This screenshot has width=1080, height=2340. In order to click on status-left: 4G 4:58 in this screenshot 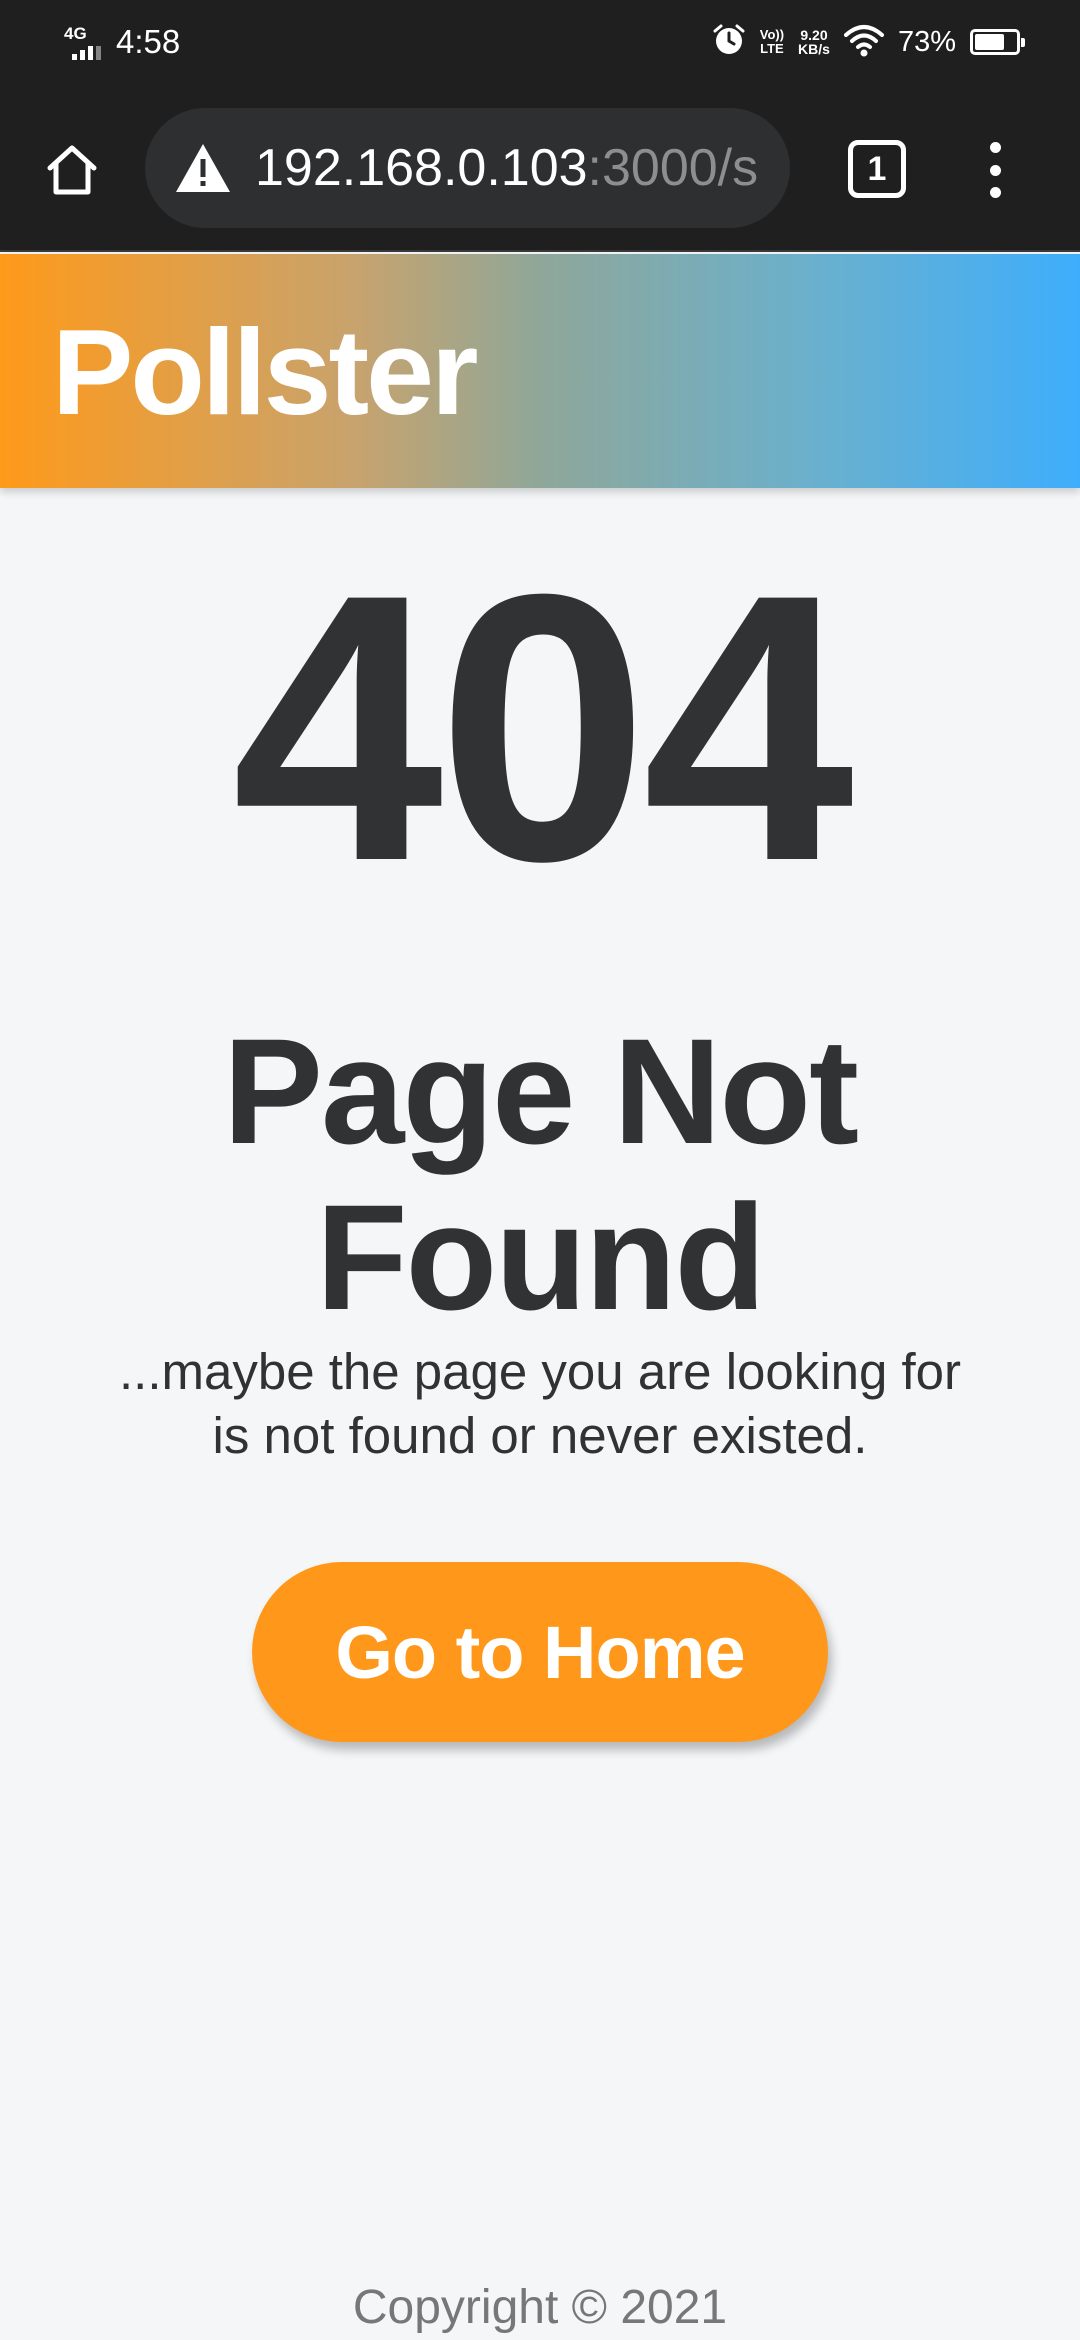, I will do `click(121, 42)`.